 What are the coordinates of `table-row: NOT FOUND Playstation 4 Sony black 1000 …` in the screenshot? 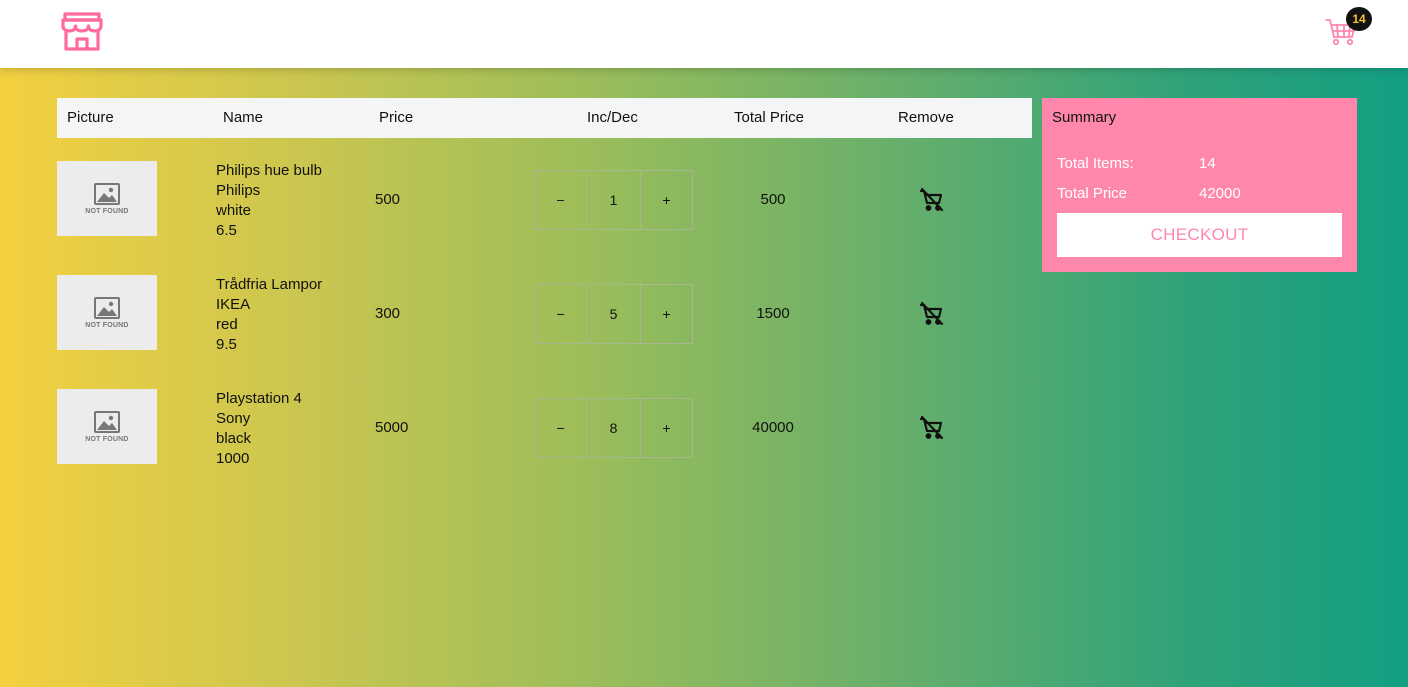 It's located at (544, 423).